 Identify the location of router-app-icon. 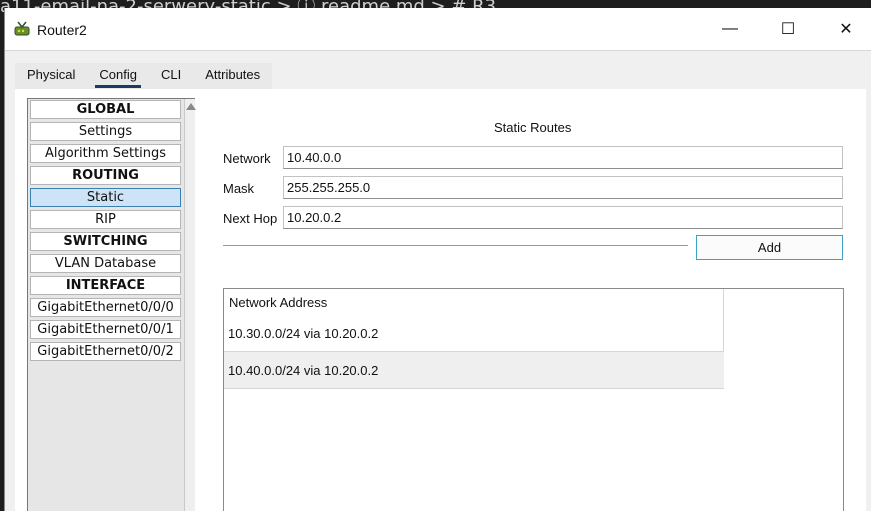
(22, 28).